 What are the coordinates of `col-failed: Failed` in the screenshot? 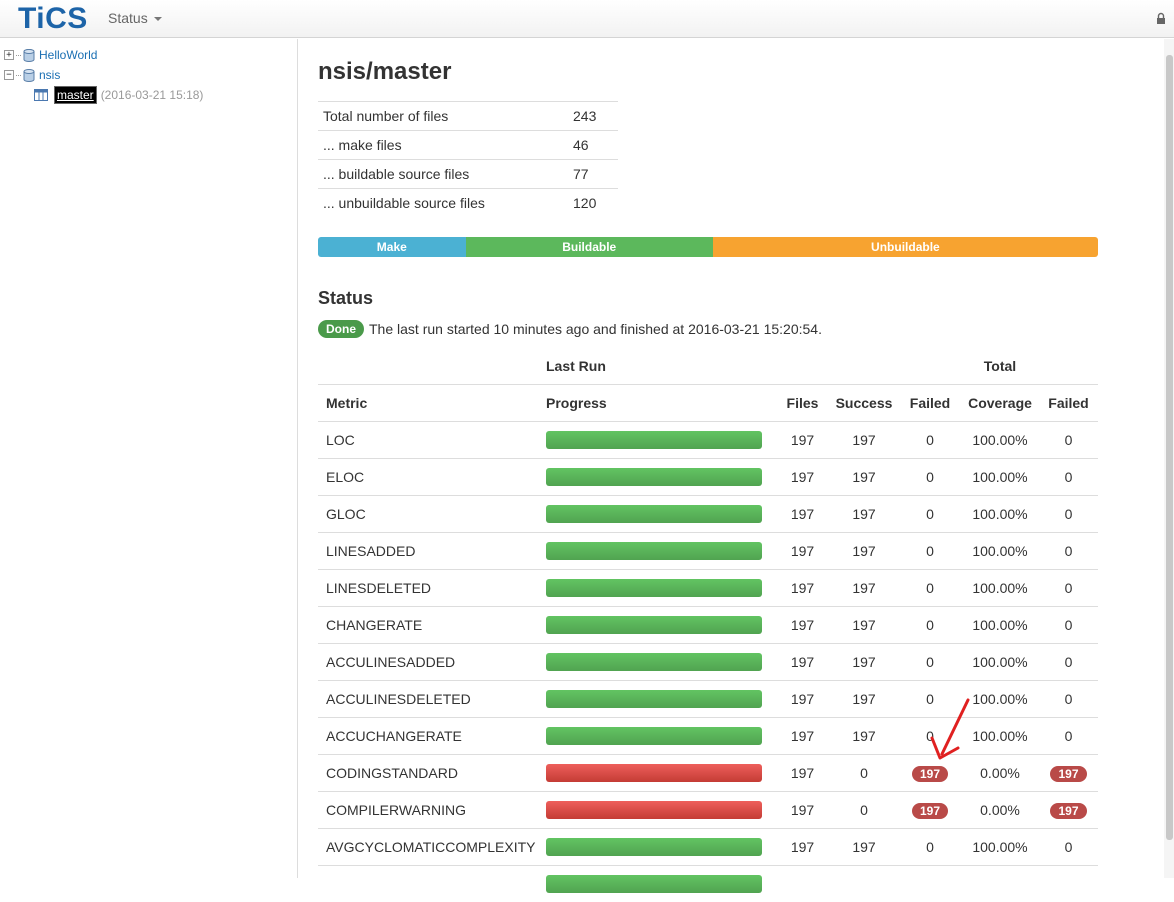 It's located at (930, 403).